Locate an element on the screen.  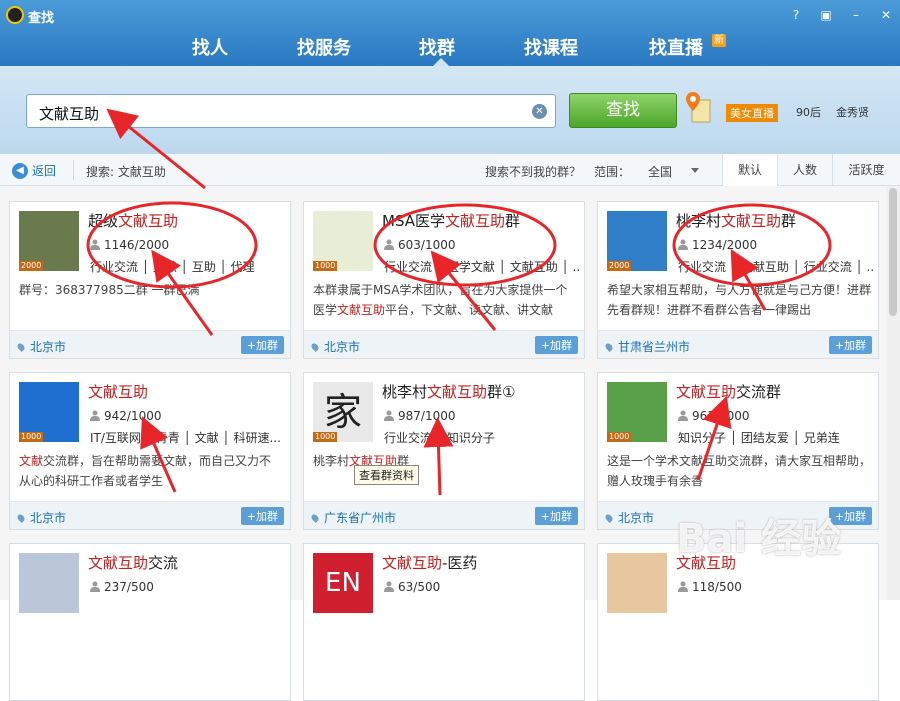
member-count: 1146/2000 is located at coordinates (129, 245).